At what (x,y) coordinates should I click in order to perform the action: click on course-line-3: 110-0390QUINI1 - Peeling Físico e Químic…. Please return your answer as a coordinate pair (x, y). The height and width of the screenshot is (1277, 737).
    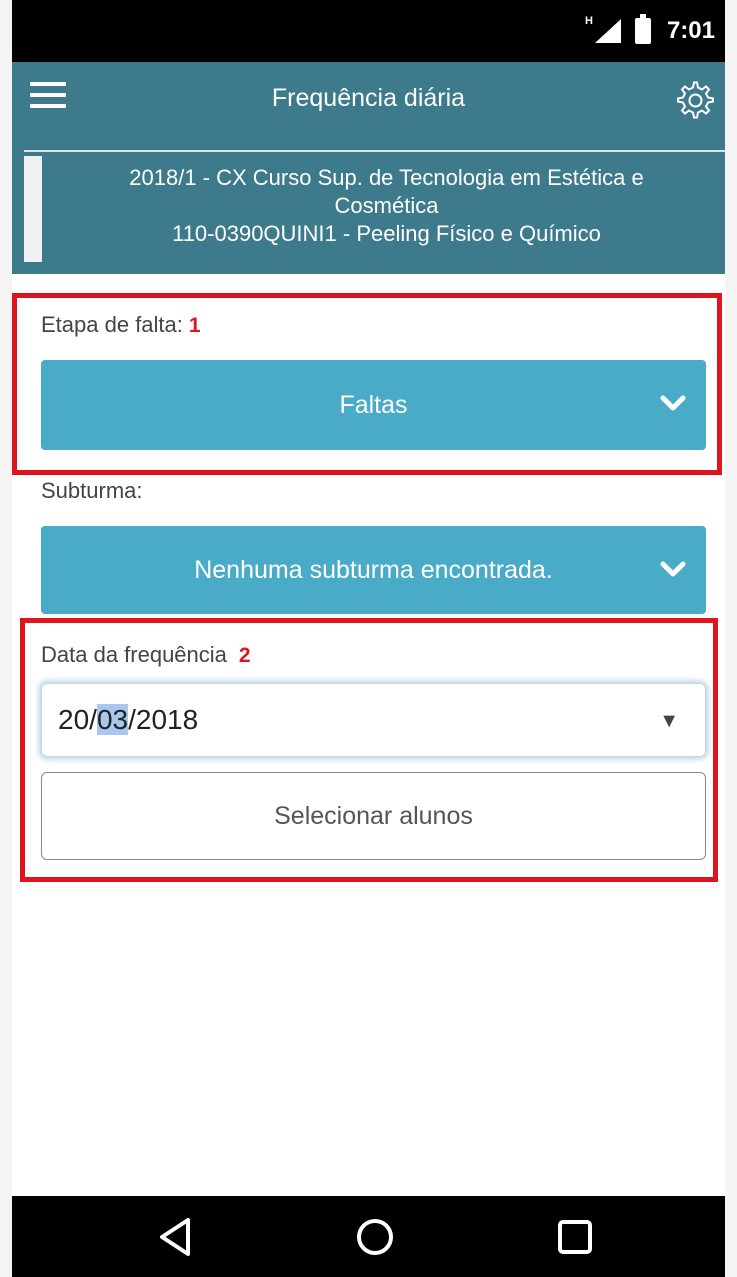
    Looking at the image, I should click on (386, 233).